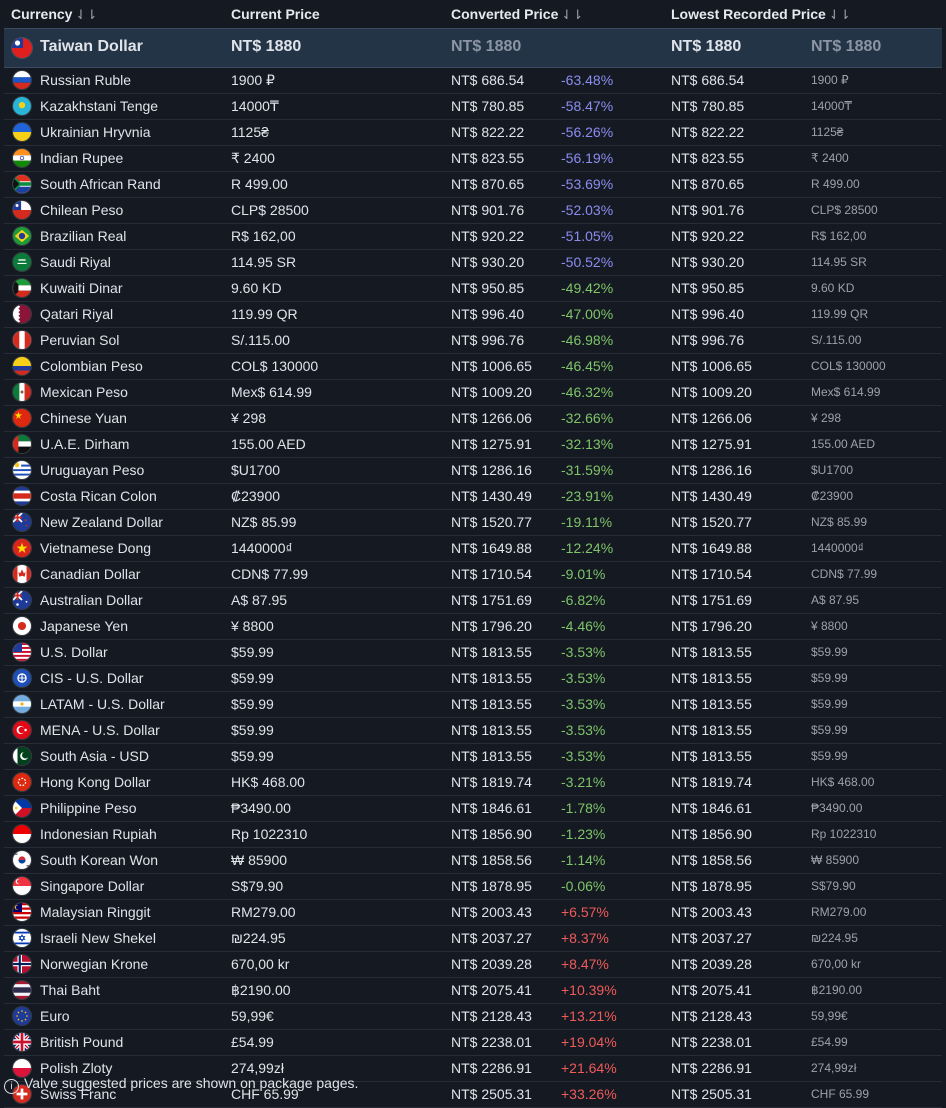 This screenshot has height=1108, width=946. Describe the element at coordinates (256, 496) in the screenshot. I see `current-price: ₡23900` at that location.